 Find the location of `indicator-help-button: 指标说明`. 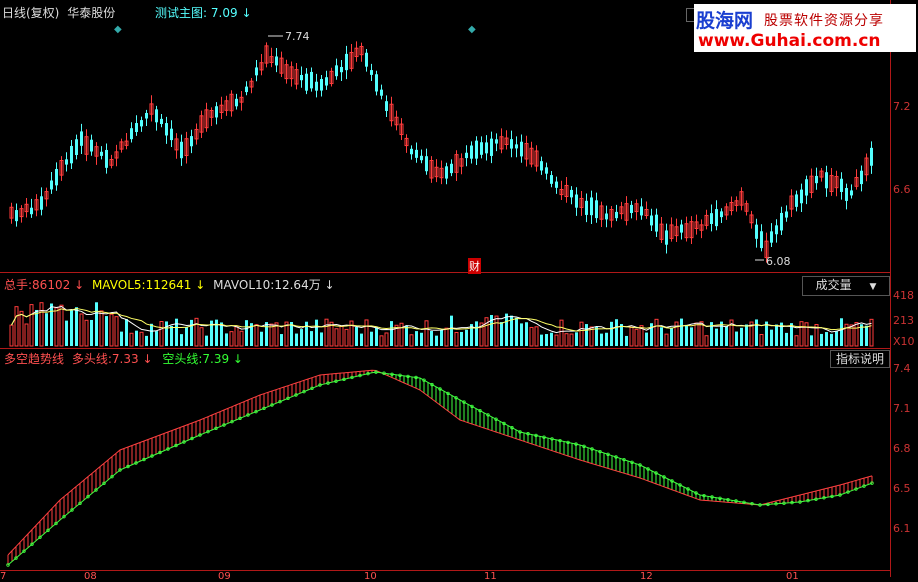

indicator-help-button: 指标说明 is located at coordinates (860, 359).